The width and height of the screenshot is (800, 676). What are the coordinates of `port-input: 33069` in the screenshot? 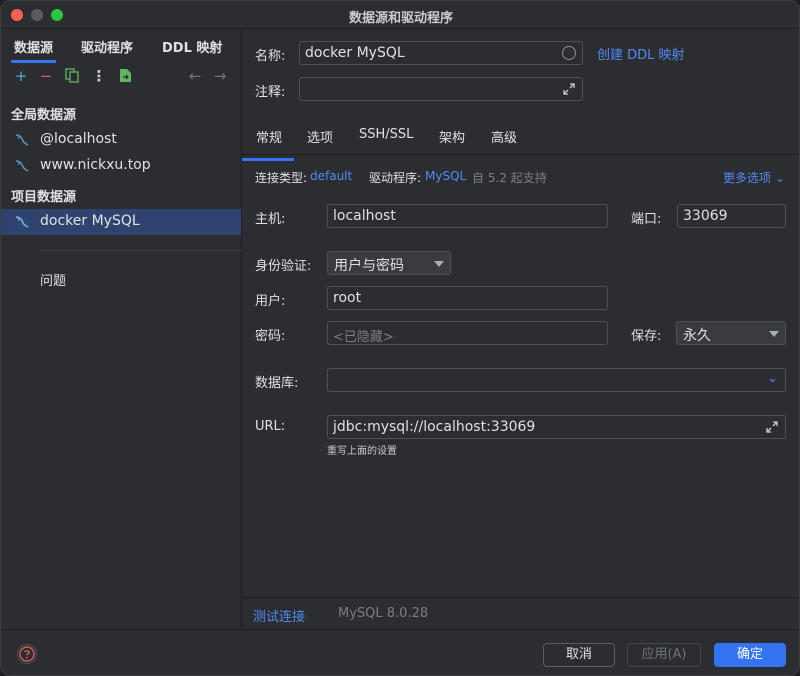 It's located at (731, 216).